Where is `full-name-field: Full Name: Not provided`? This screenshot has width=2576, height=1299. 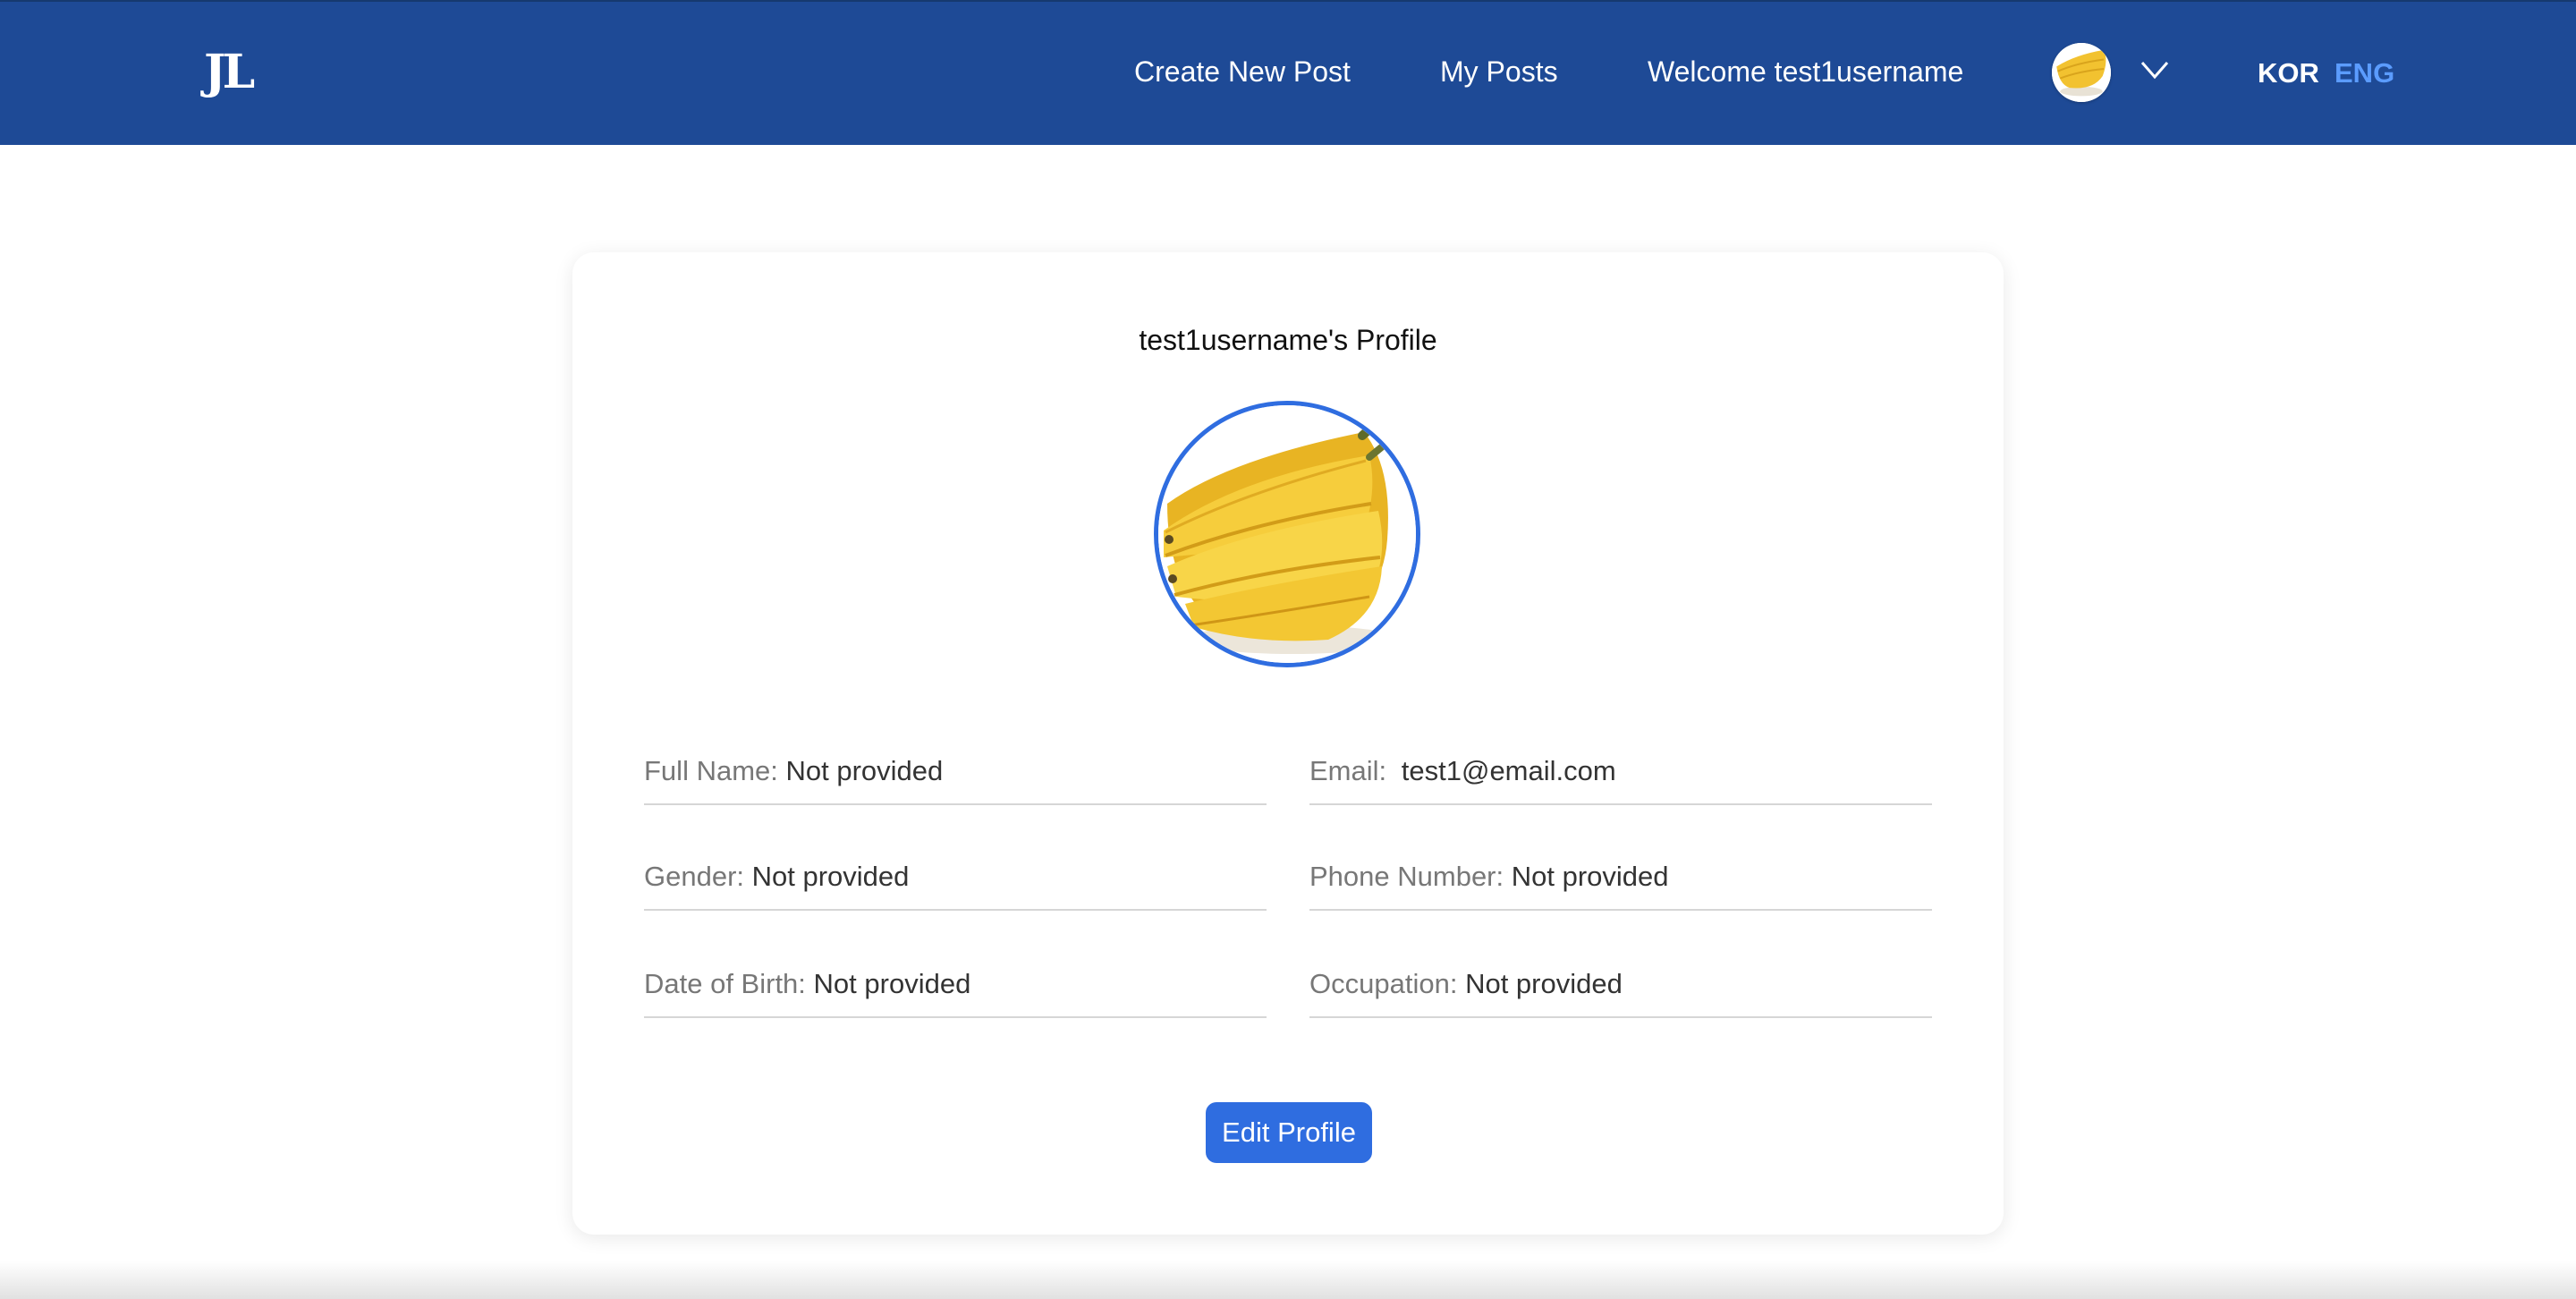
full-name-field: Full Name: Not provided is located at coordinates (955, 774).